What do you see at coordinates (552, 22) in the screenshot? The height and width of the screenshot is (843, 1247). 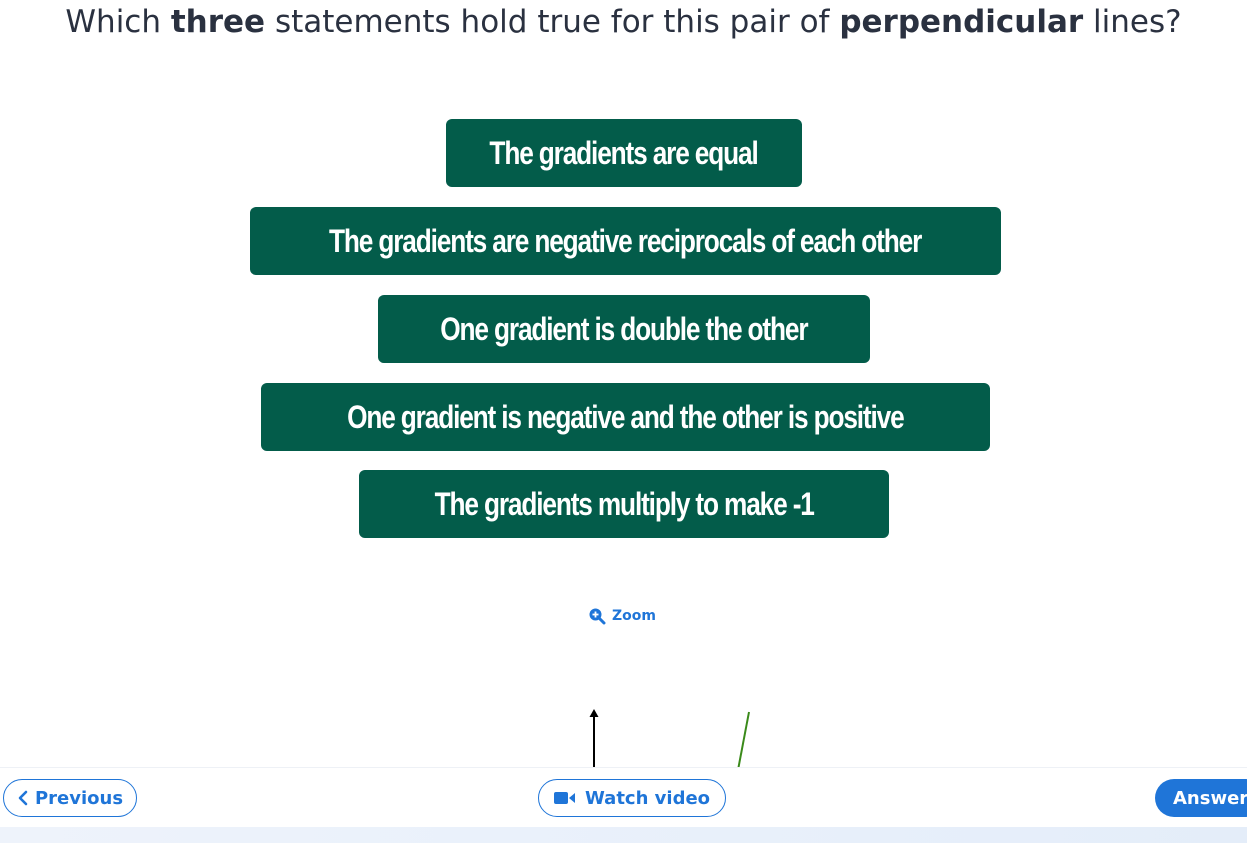 I see `question-part-2: statements hold true for this pair of` at bounding box center [552, 22].